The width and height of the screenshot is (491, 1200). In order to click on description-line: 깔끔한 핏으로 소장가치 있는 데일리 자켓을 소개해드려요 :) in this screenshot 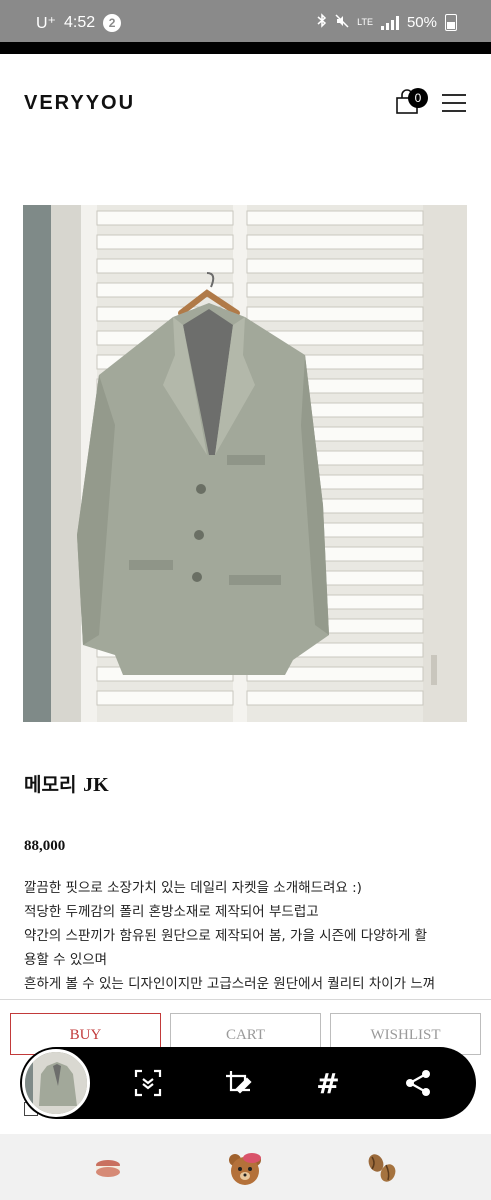, I will do `click(193, 888)`.